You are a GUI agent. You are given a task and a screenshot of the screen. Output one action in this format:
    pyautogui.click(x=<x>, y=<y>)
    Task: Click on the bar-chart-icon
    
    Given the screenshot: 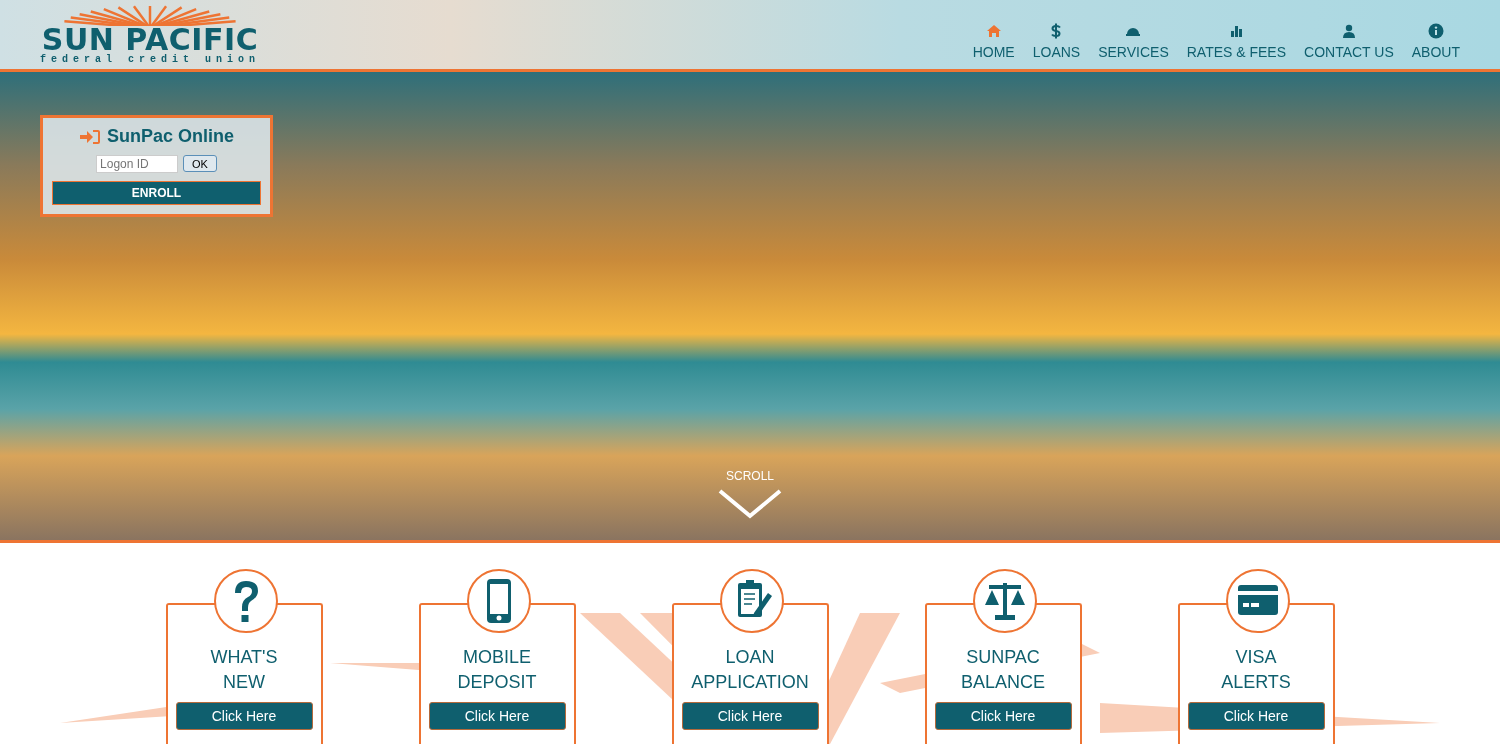 What is the action you would take?
    pyautogui.click(x=1237, y=31)
    